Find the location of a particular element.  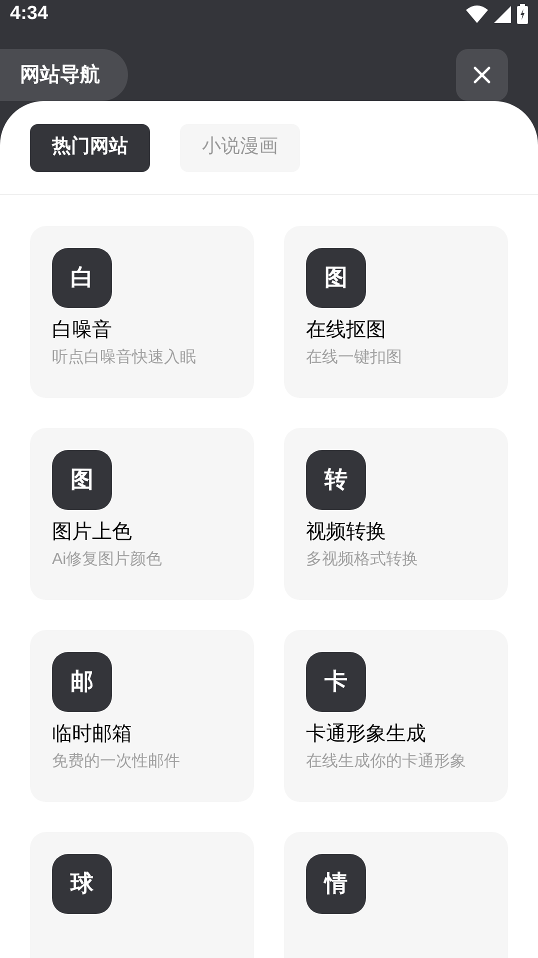

wifi-icon is located at coordinates (477, 14).